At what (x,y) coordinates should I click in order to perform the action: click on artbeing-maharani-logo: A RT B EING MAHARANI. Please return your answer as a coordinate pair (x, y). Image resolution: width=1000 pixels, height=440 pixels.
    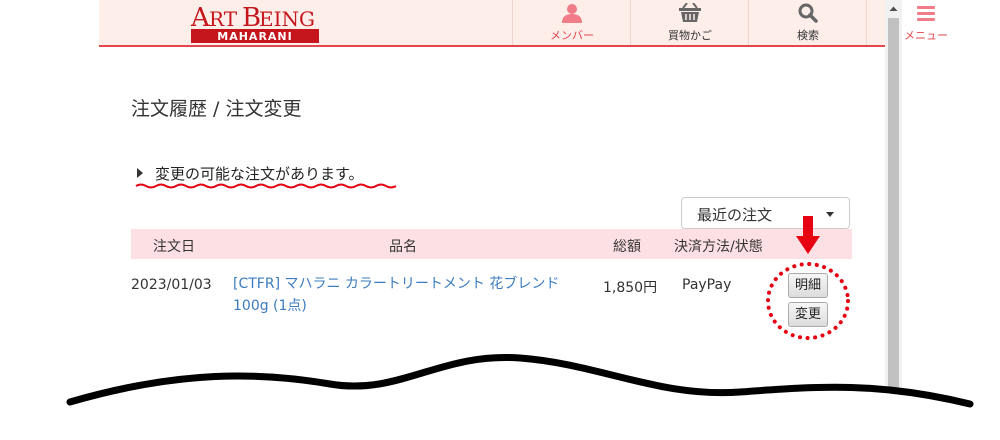
    Looking at the image, I should click on (256, 22).